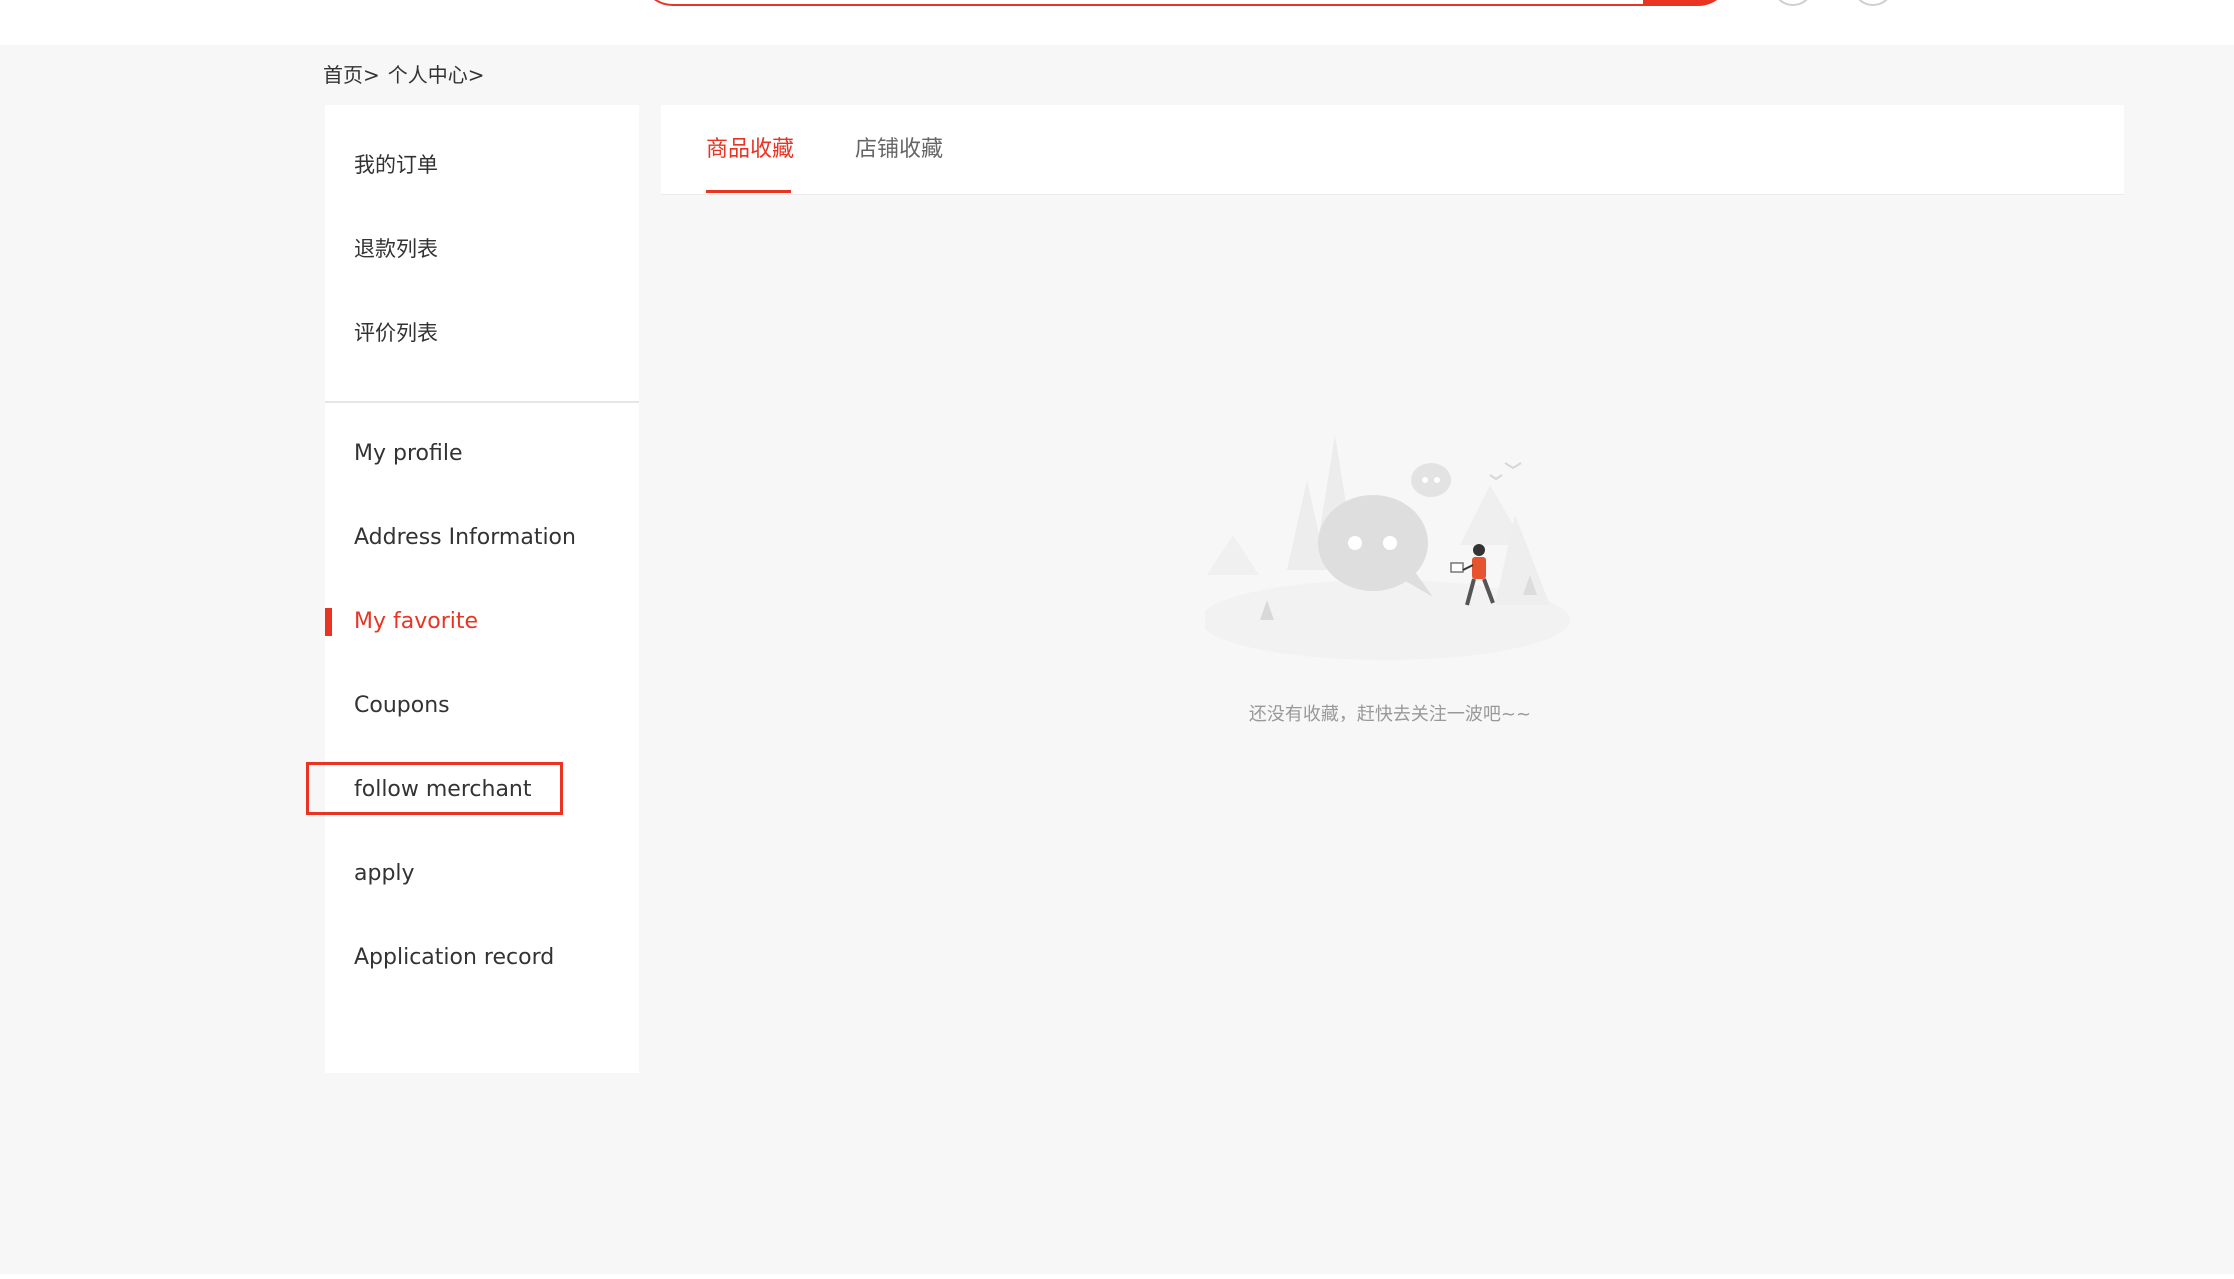 This screenshot has width=2234, height=1279. Describe the element at coordinates (402, 706) in the screenshot. I see `sidebar-item-coupons: Coupons` at that location.